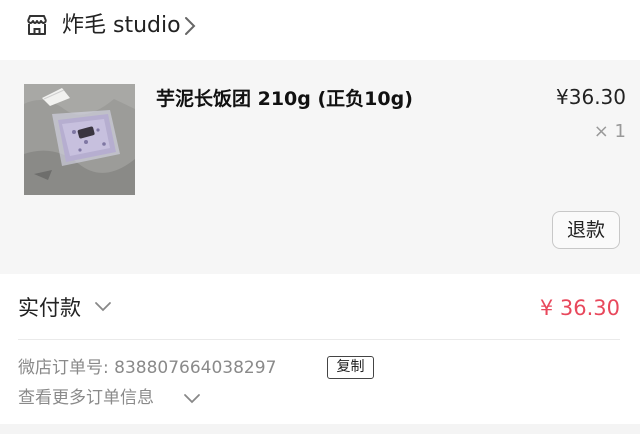  What do you see at coordinates (350, 367) in the screenshot?
I see `copy-order-number-button: 复制` at bounding box center [350, 367].